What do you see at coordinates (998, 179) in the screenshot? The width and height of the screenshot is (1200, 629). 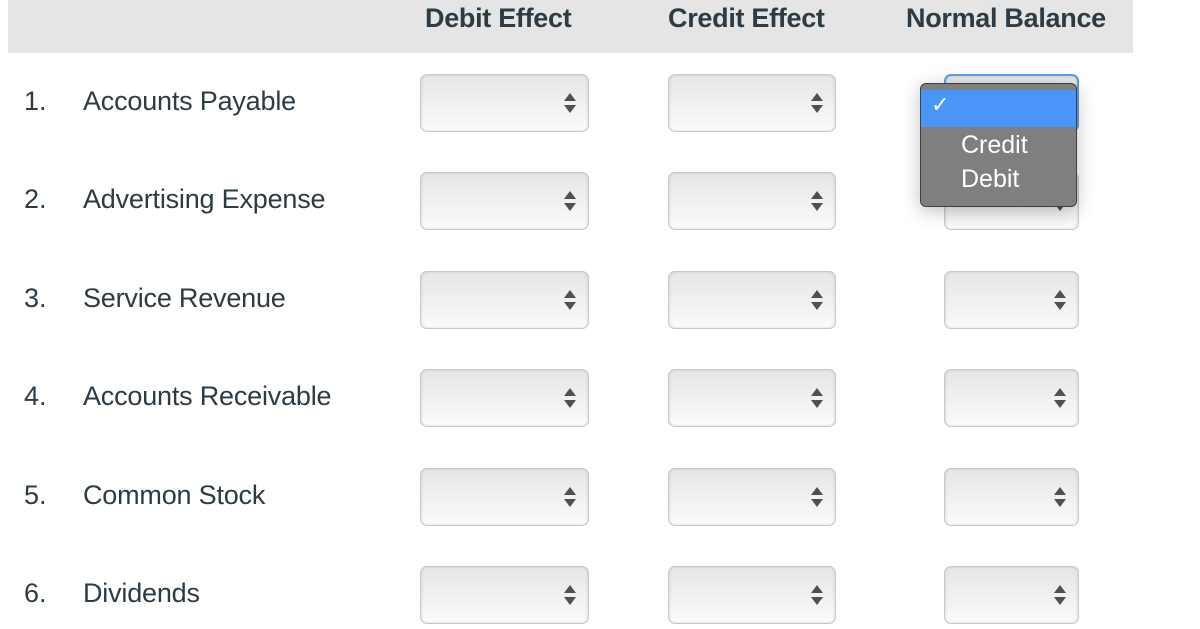 I see `dropdown-option-debit: Debit` at bounding box center [998, 179].